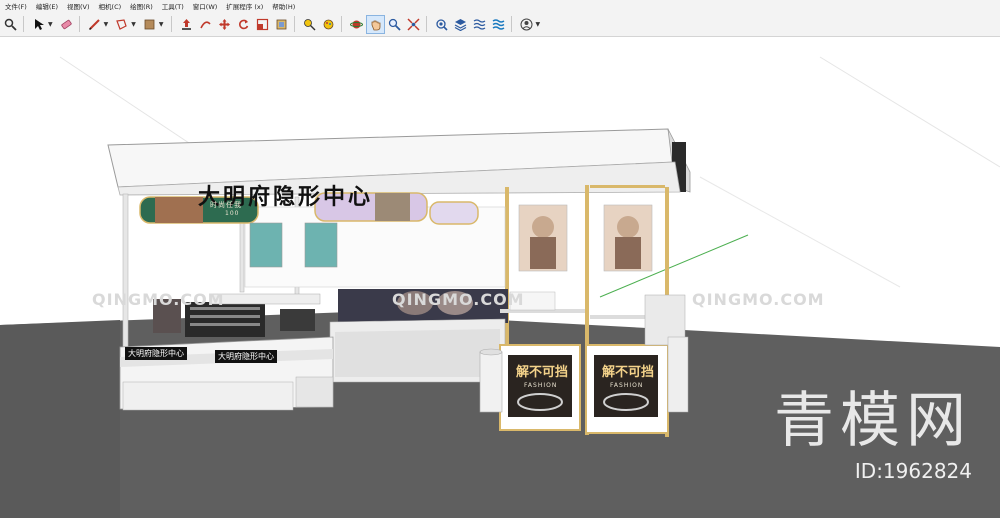  I want to click on scale-icon, so click(262, 24).